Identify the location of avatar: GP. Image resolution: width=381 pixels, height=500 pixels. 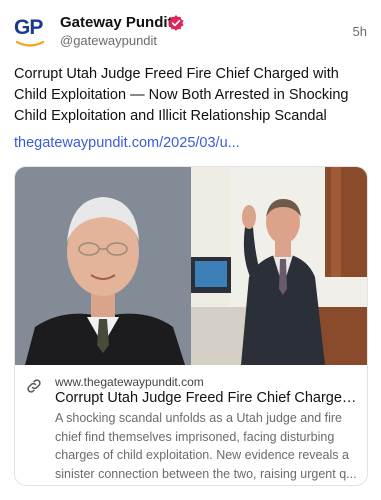
(31, 33).